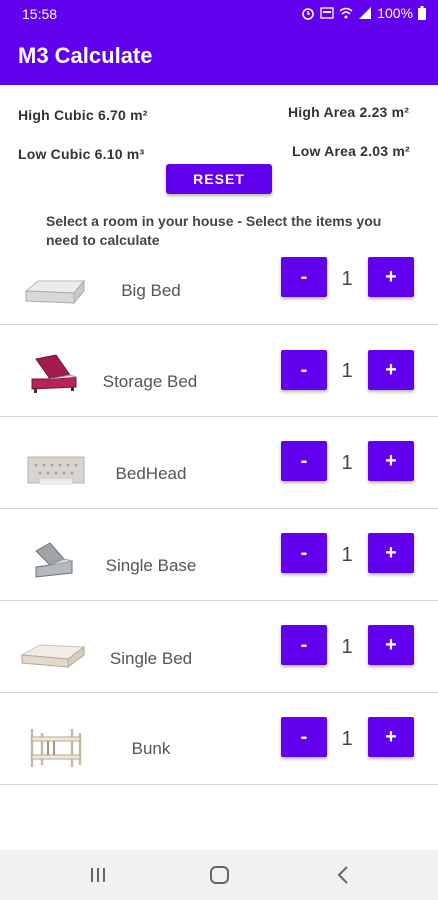 The width and height of the screenshot is (438, 900). What do you see at coordinates (55, 292) in the screenshot?
I see `mattress-image` at bounding box center [55, 292].